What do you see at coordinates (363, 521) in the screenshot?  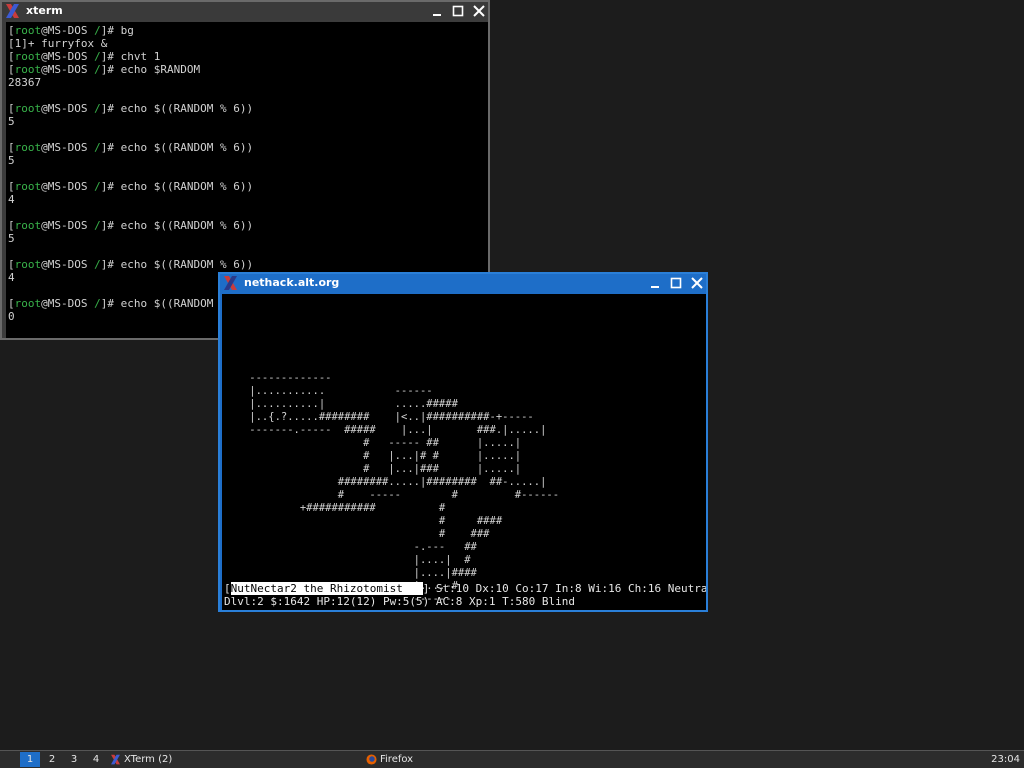 I see `map-row: # ####` at bounding box center [363, 521].